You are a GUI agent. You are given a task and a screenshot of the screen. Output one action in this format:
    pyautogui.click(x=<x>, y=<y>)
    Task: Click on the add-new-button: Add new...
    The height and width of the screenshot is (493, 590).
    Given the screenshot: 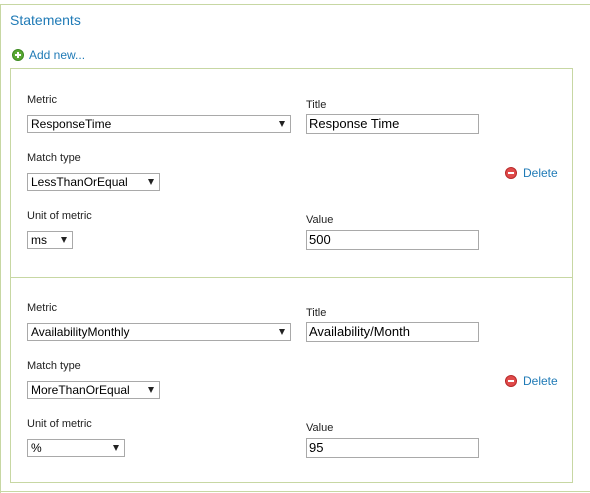 What is the action you would take?
    pyautogui.click(x=48, y=55)
    